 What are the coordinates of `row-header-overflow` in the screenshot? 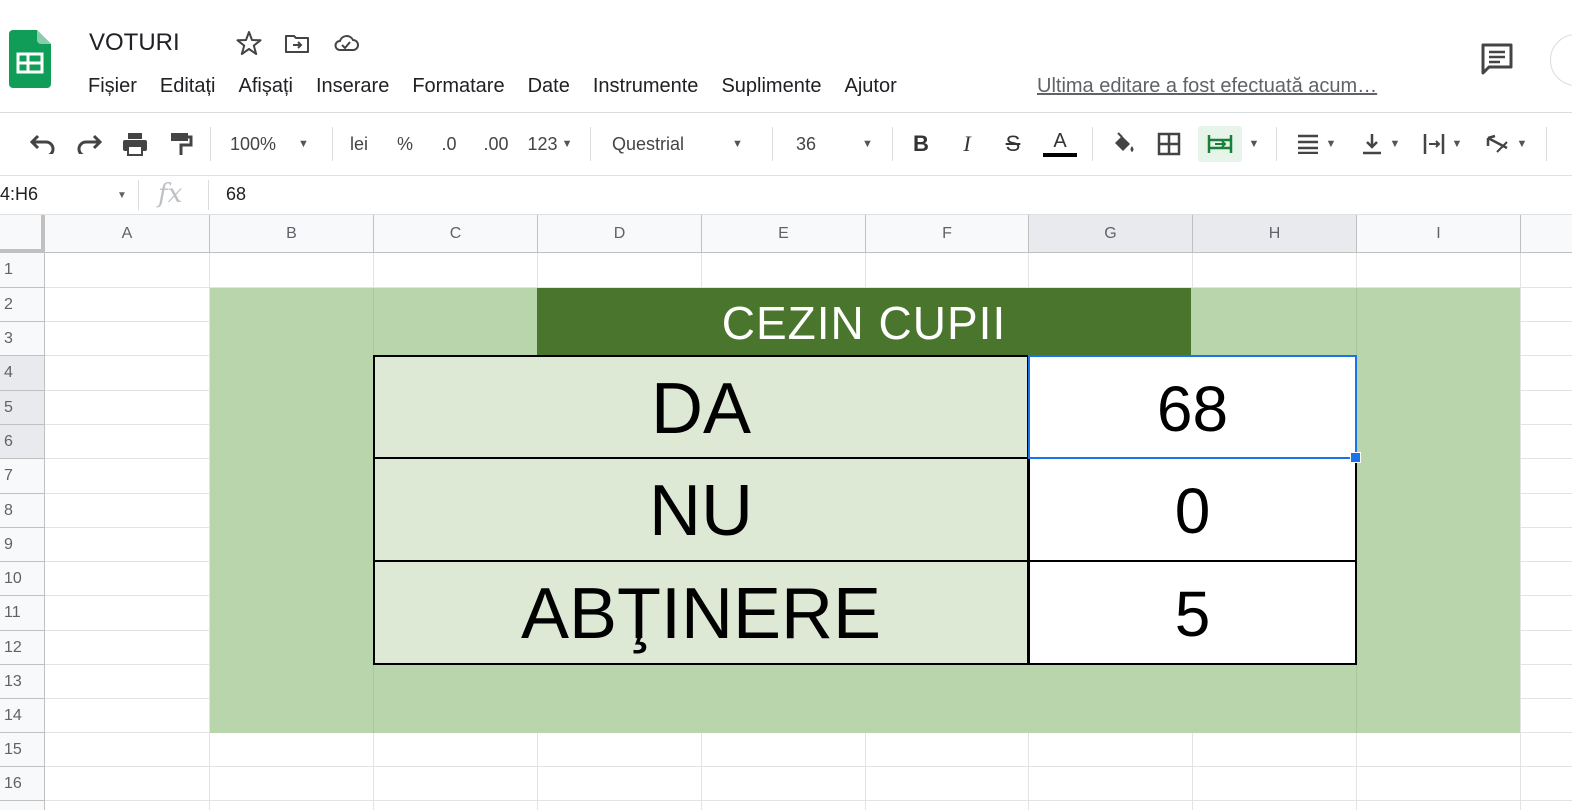 It's located at (22, 805).